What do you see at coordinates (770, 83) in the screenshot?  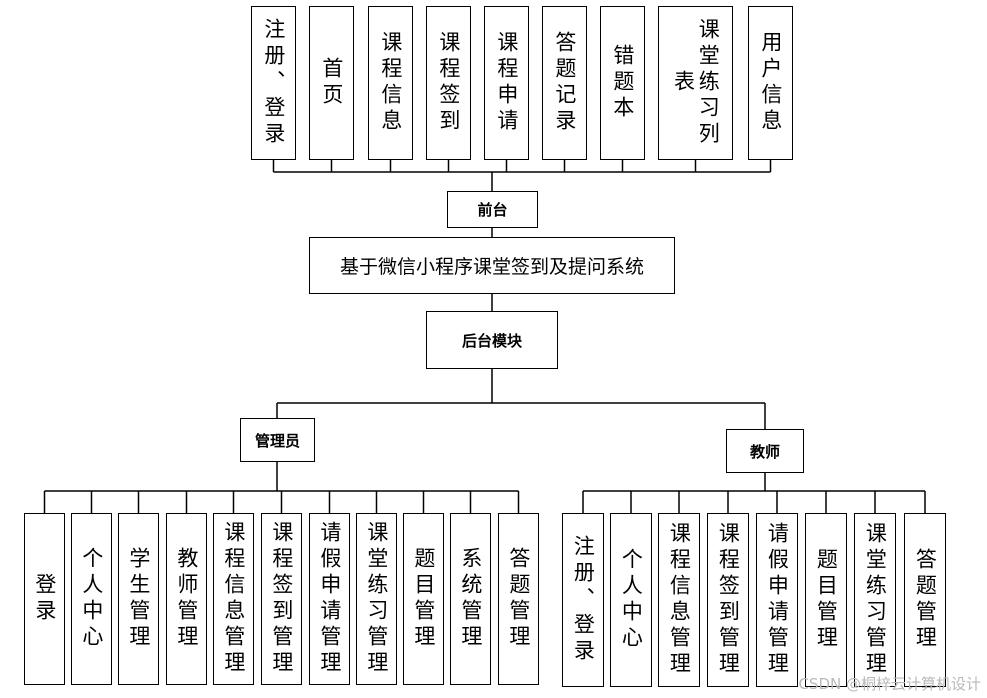 I see `frontend-item: 用户信息` at bounding box center [770, 83].